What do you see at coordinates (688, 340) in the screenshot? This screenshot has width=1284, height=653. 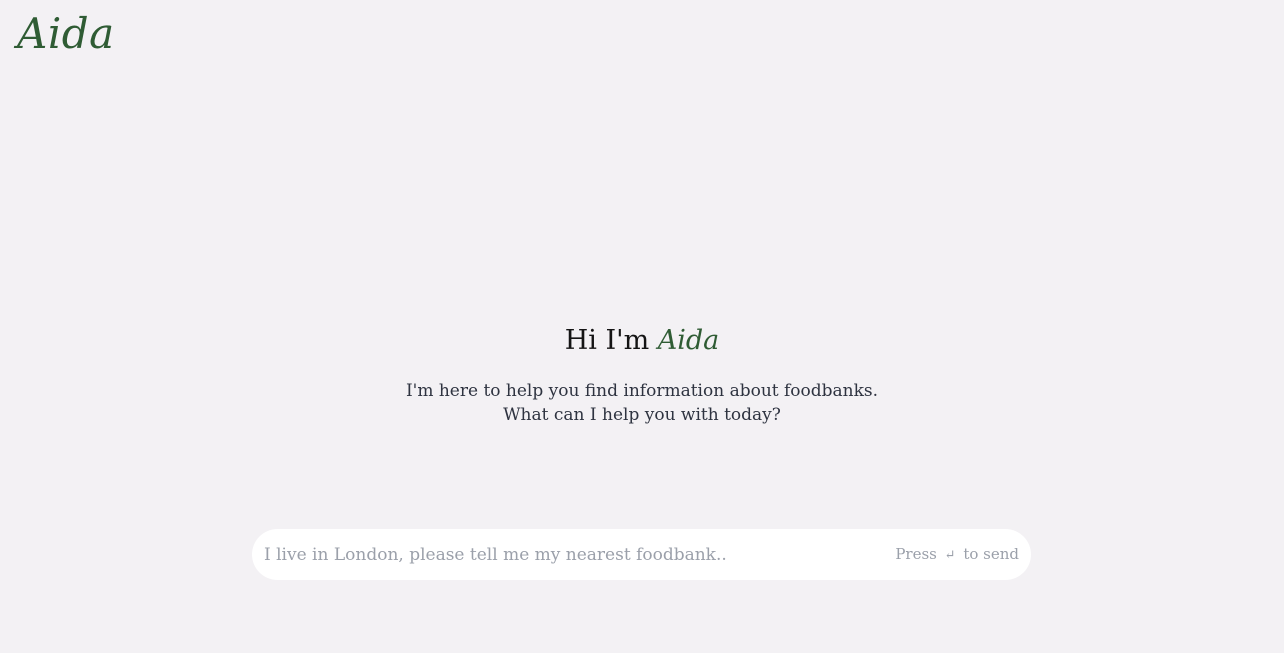 I see `welcome-title-brand: Aida` at bounding box center [688, 340].